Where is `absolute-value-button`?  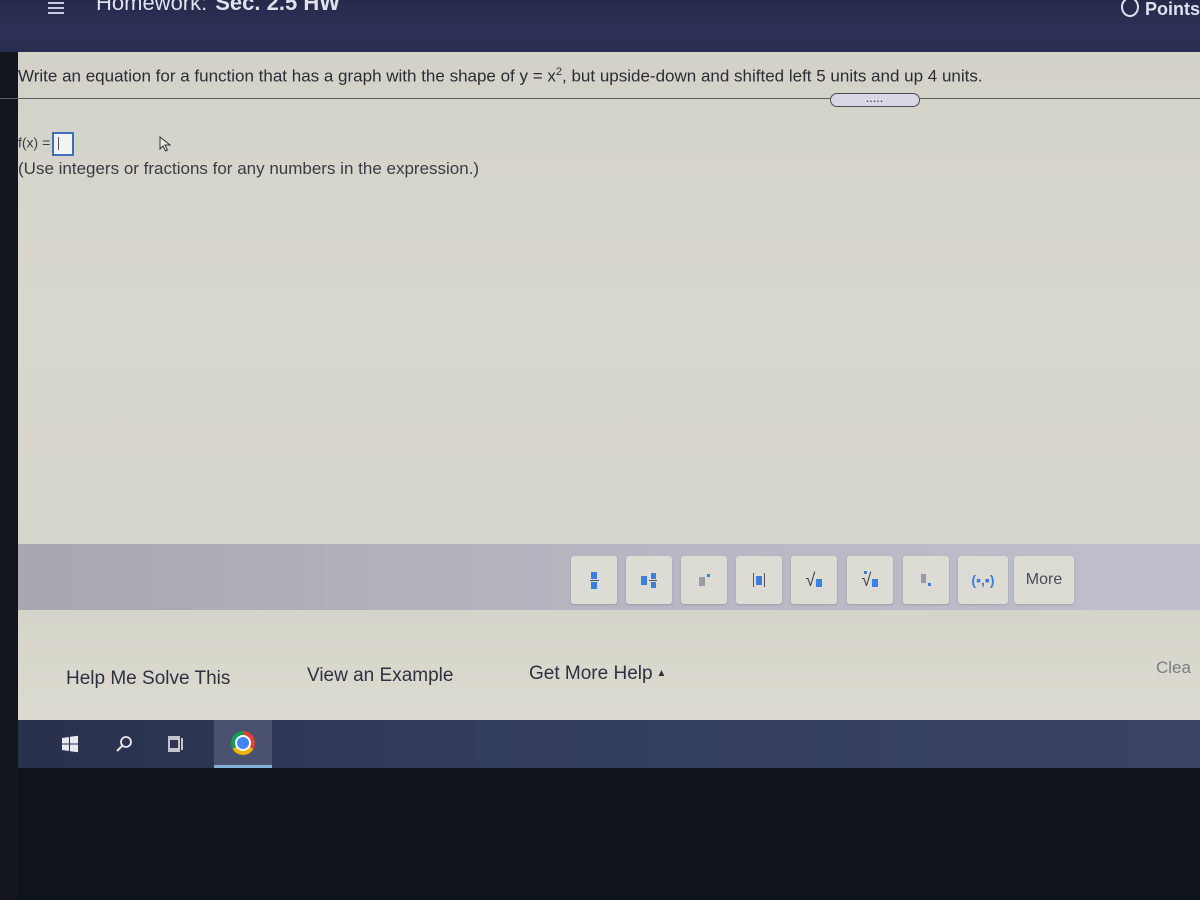
absolute-value-button is located at coordinates (759, 580).